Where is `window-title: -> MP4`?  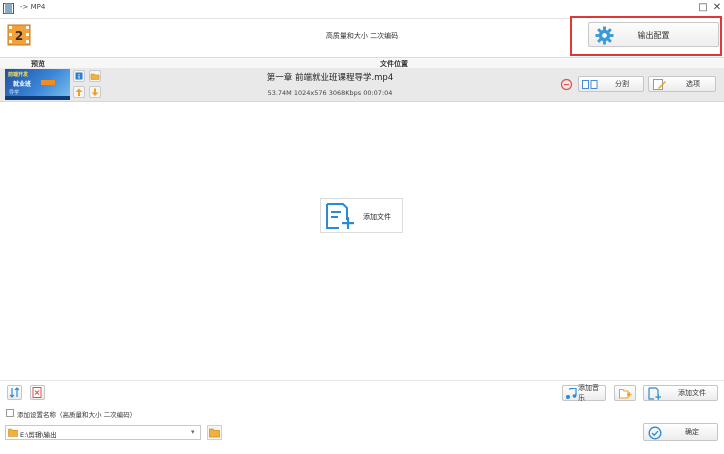
window-title: -> MP4 is located at coordinates (33, 7).